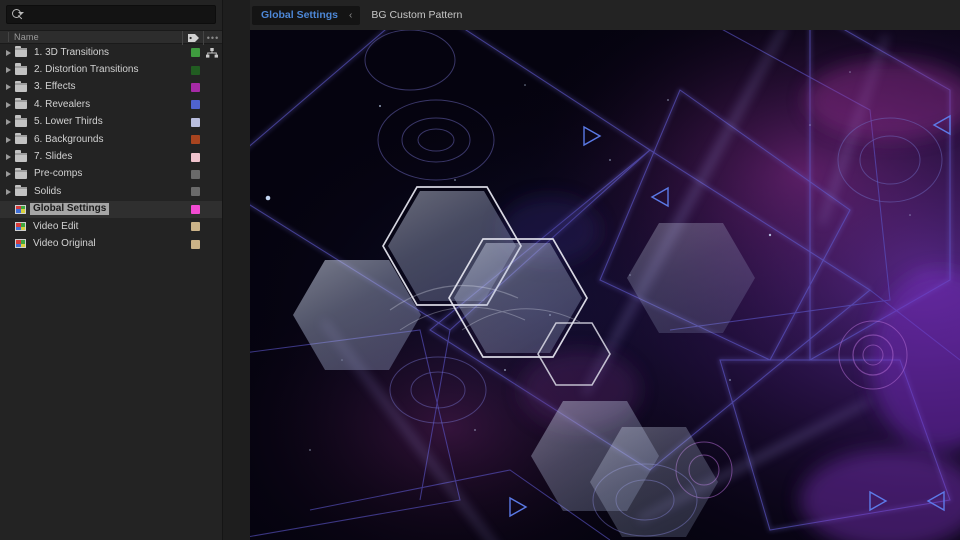 The image size is (960, 540). What do you see at coordinates (48, 191) in the screenshot?
I see `project-item-label: Solids` at bounding box center [48, 191].